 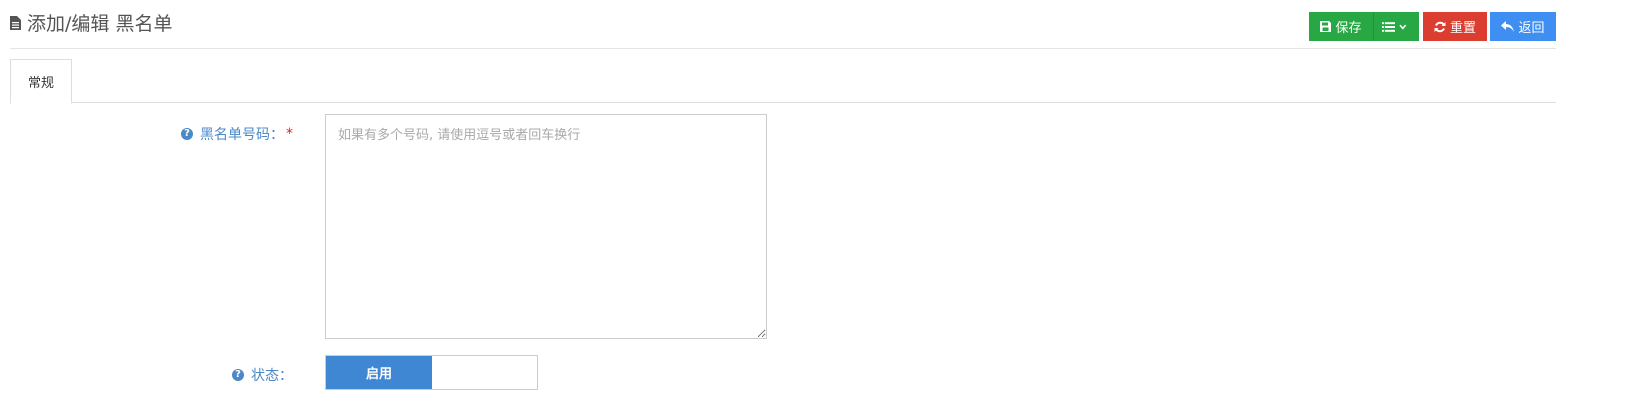 I want to click on status-toggle: 启用, so click(x=431, y=372).